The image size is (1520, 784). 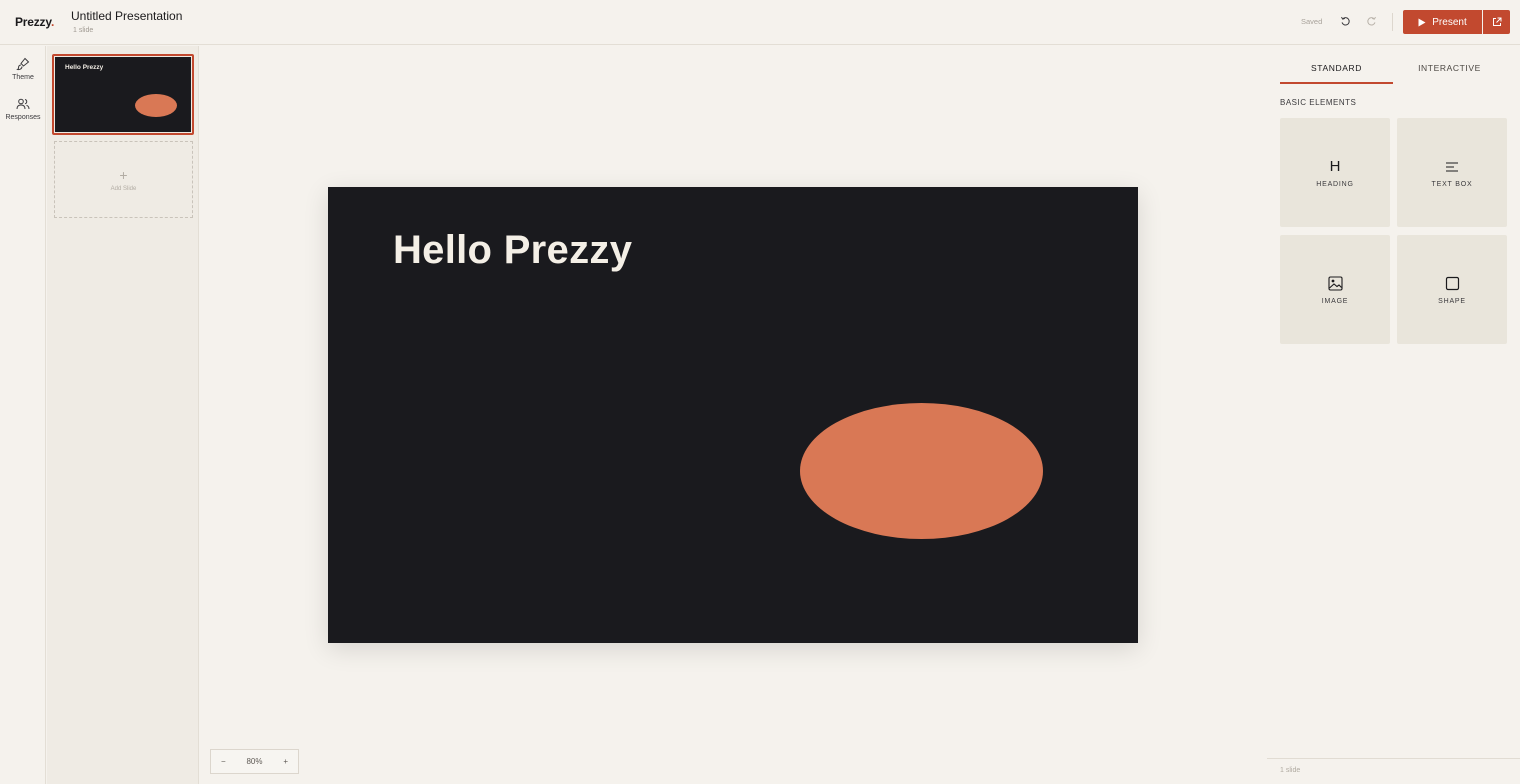 I want to click on slide-thumbnail: Hello Prezzy, so click(x=123, y=94).